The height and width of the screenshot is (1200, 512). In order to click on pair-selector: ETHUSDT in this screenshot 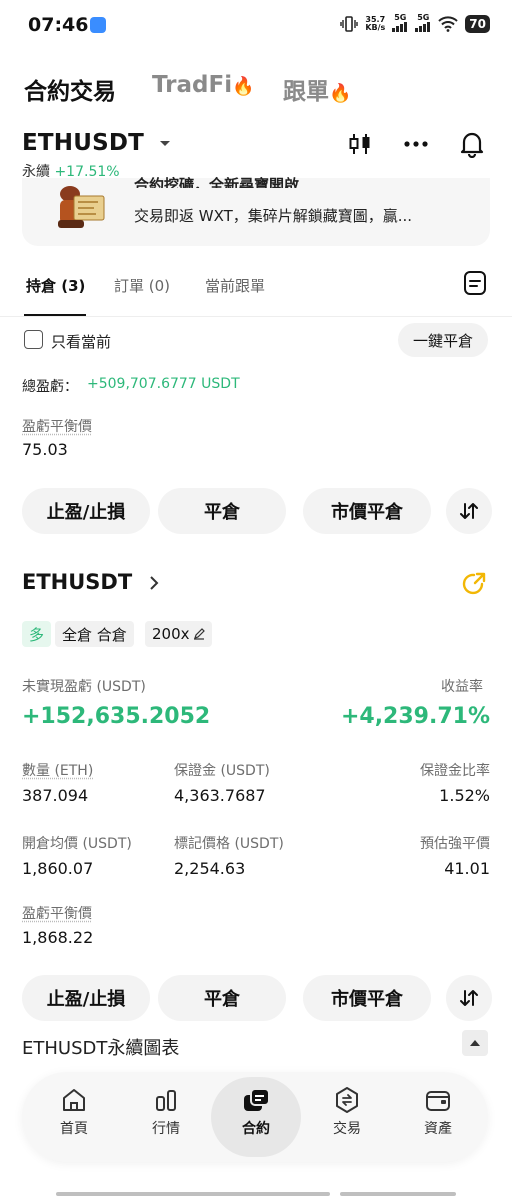, I will do `click(97, 143)`.